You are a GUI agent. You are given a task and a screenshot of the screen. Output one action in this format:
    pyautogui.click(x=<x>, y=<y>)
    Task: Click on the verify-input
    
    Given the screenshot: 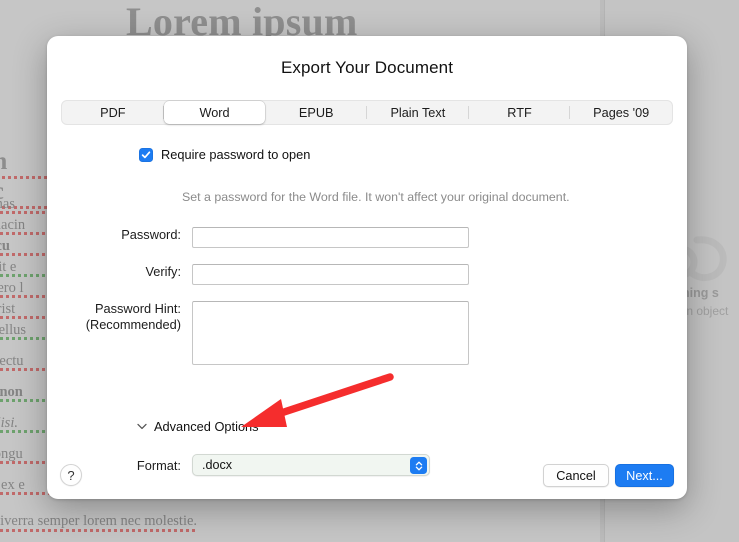 What is the action you would take?
    pyautogui.click(x=330, y=274)
    